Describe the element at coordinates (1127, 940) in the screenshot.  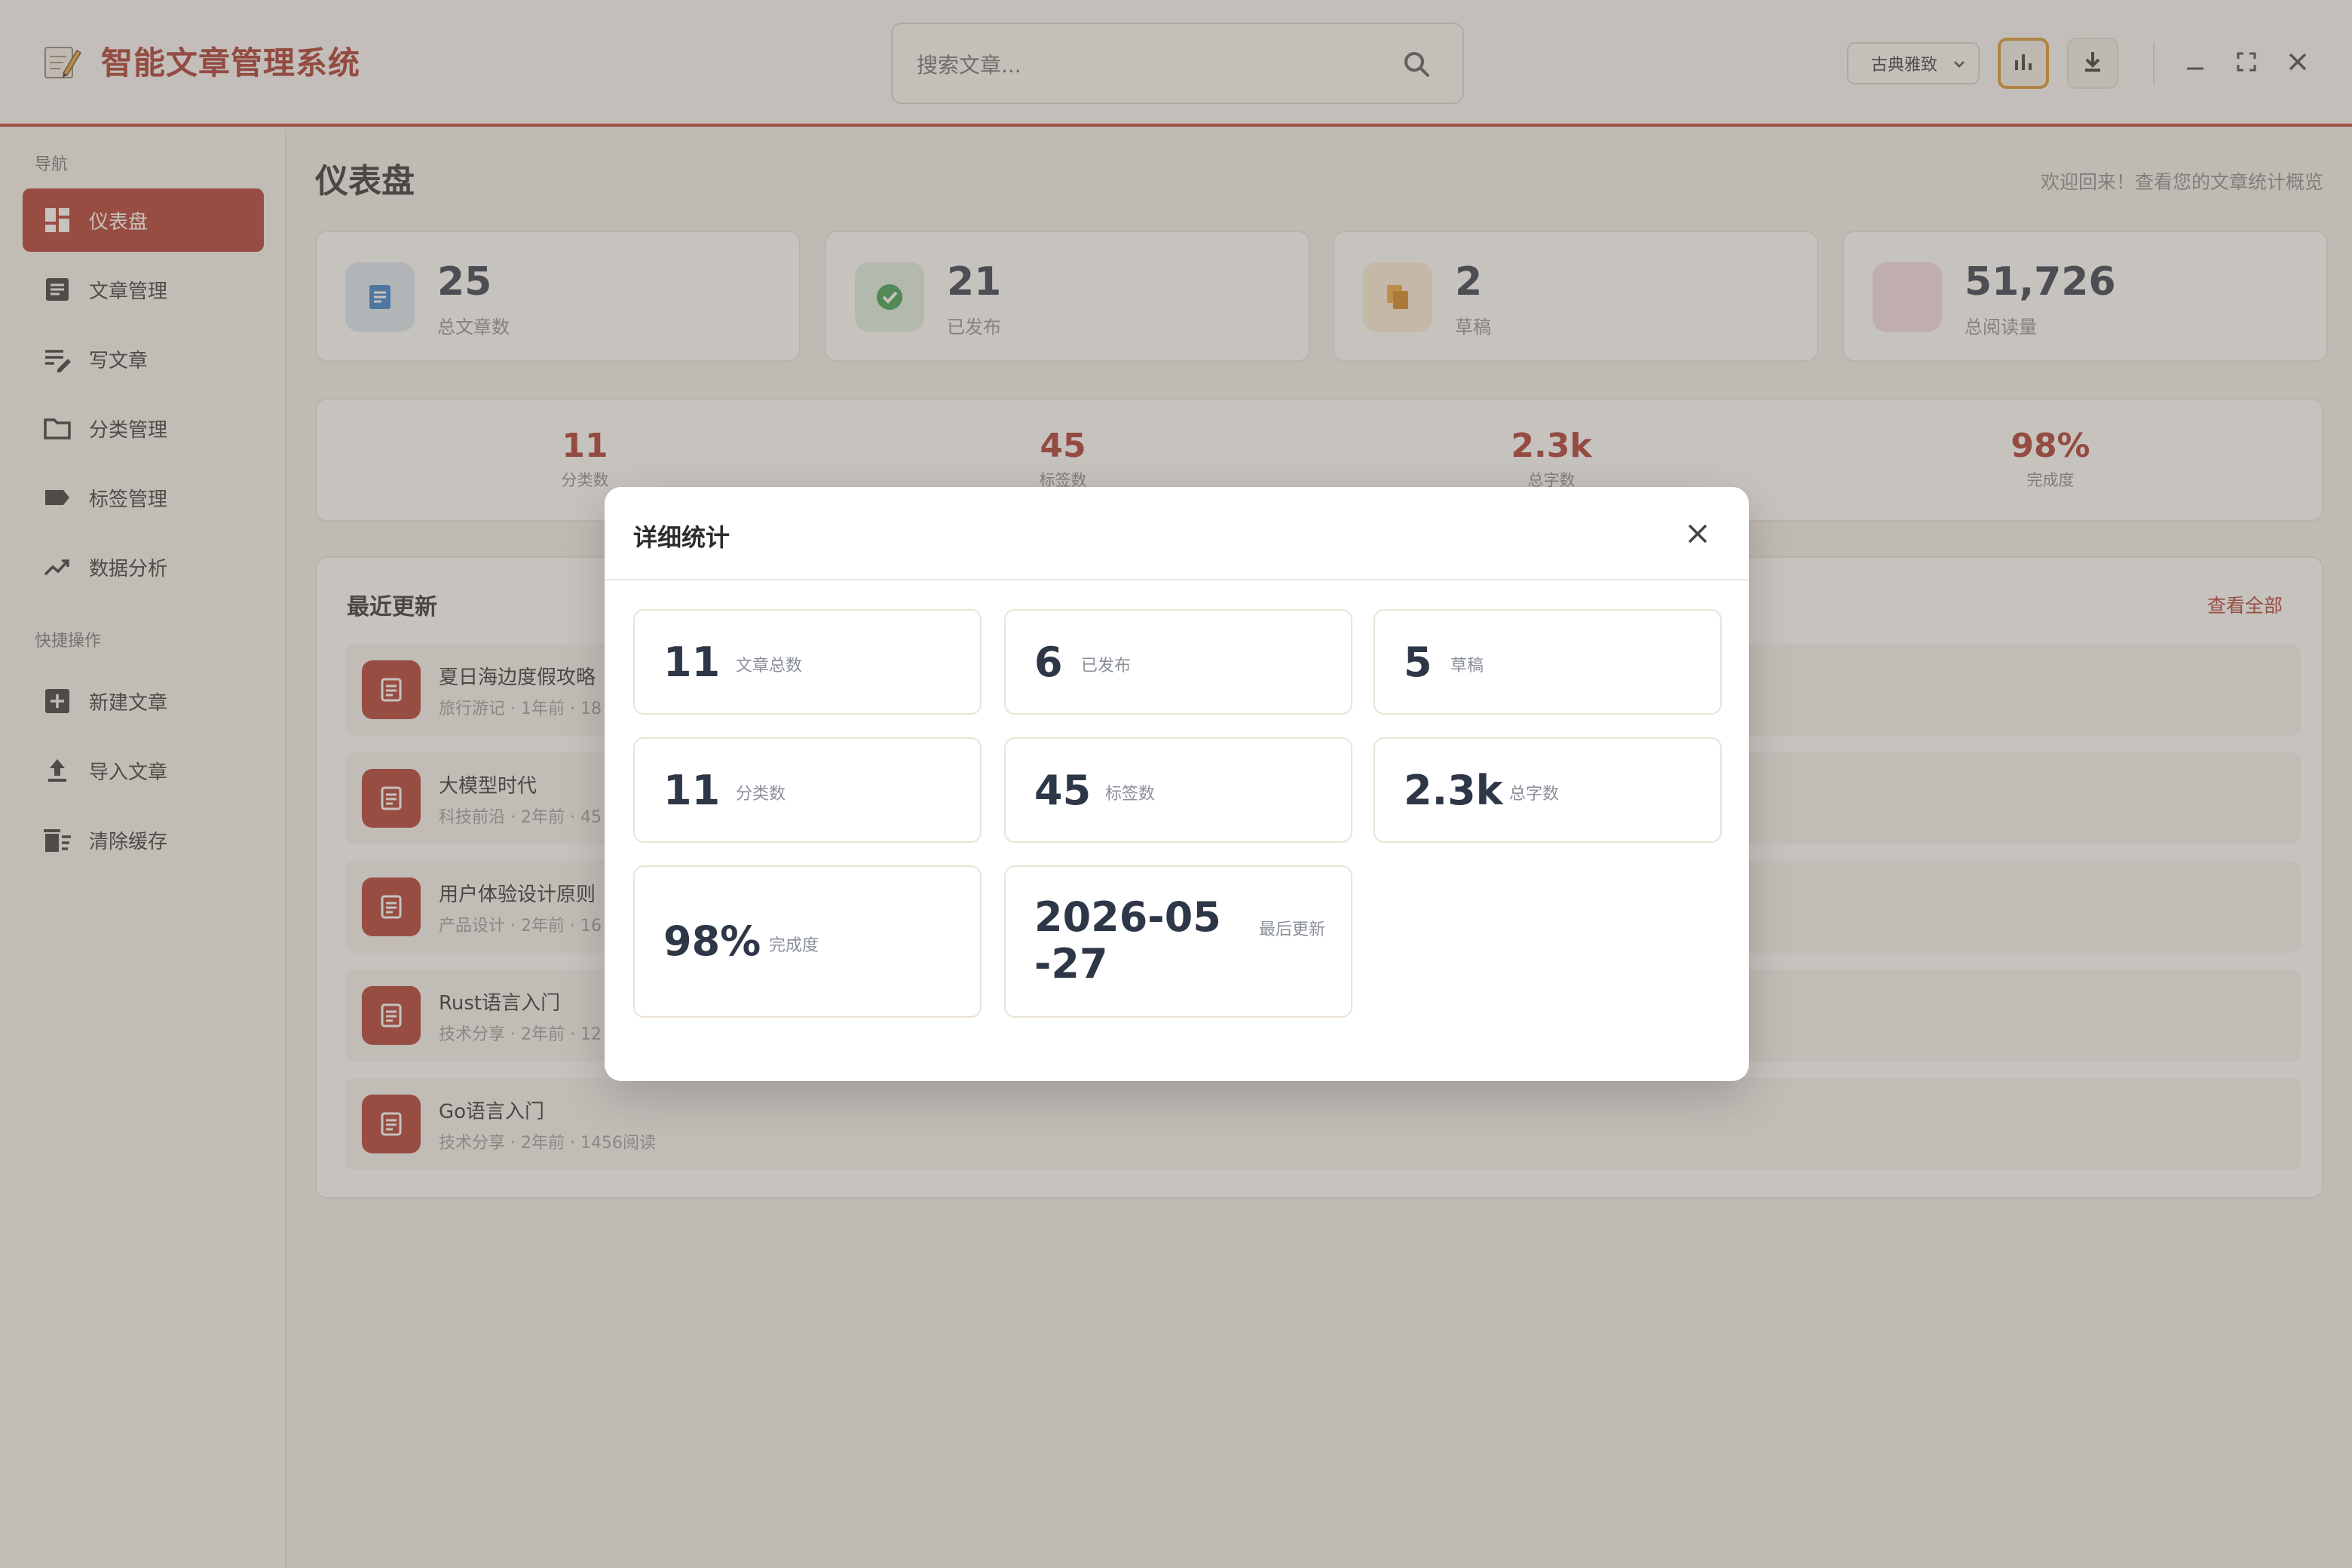
I see `detail-value: 2026-05-27` at that location.